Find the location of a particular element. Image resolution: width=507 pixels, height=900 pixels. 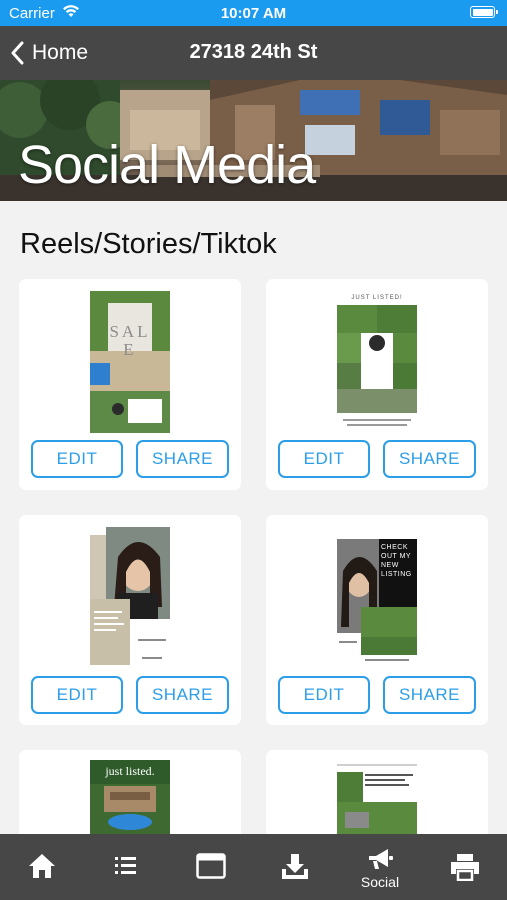

template-card: EDIT SHARE is located at coordinates (130, 620).